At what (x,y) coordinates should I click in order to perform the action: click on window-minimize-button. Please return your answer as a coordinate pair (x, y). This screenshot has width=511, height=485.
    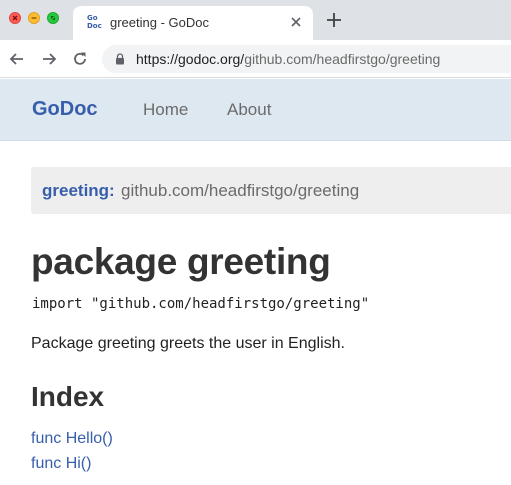
    Looking at the image, I should click on (34, 18).